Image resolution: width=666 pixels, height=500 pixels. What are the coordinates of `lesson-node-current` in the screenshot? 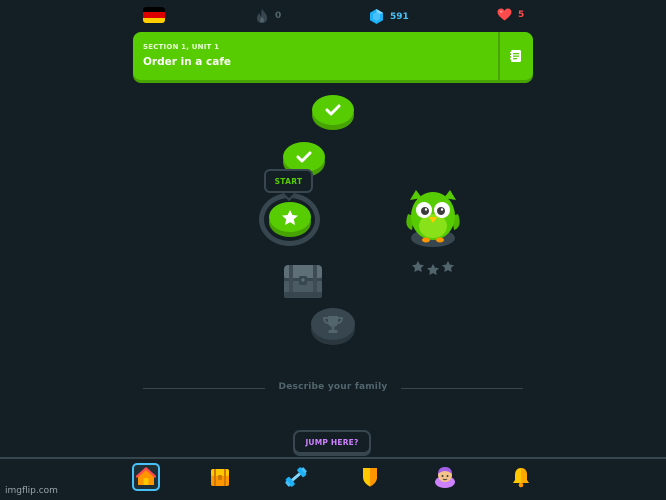 It's located at (290, 217).